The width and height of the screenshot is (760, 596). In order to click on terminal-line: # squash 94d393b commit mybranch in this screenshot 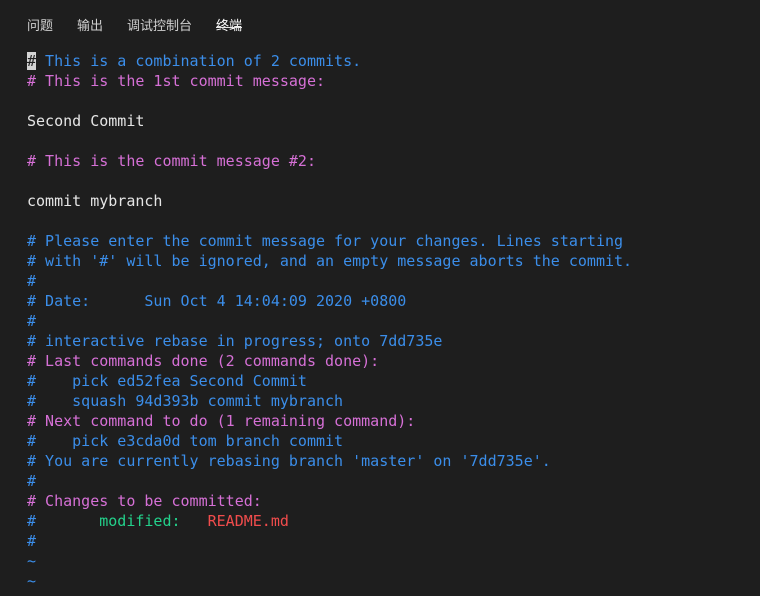, I will do `click(185, 401)`.